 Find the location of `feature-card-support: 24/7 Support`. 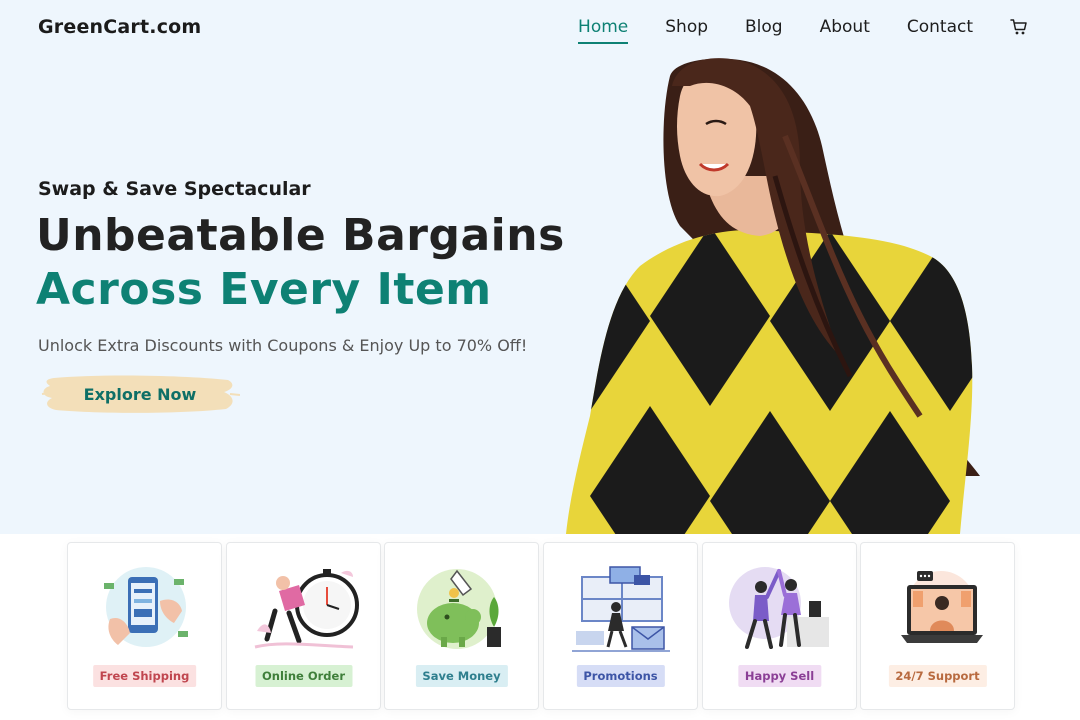

feature-card-support: 24/7 Support is located at coordinates (937, 626).